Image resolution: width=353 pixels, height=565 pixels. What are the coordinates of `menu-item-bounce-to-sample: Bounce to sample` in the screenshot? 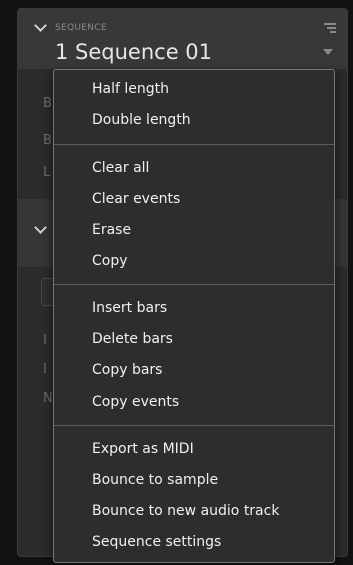 It's located at (155, 480).